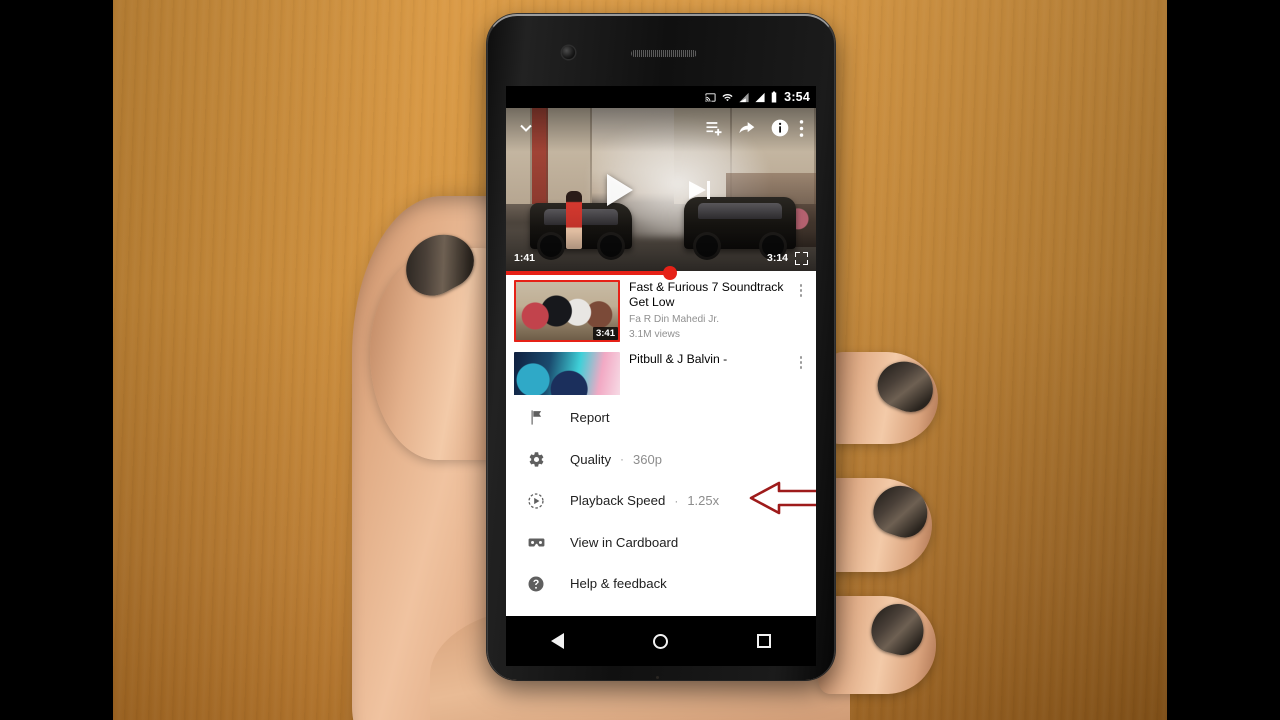 The image size is (1280, 720). I want to click on player-center-controls, so click(661, 189).